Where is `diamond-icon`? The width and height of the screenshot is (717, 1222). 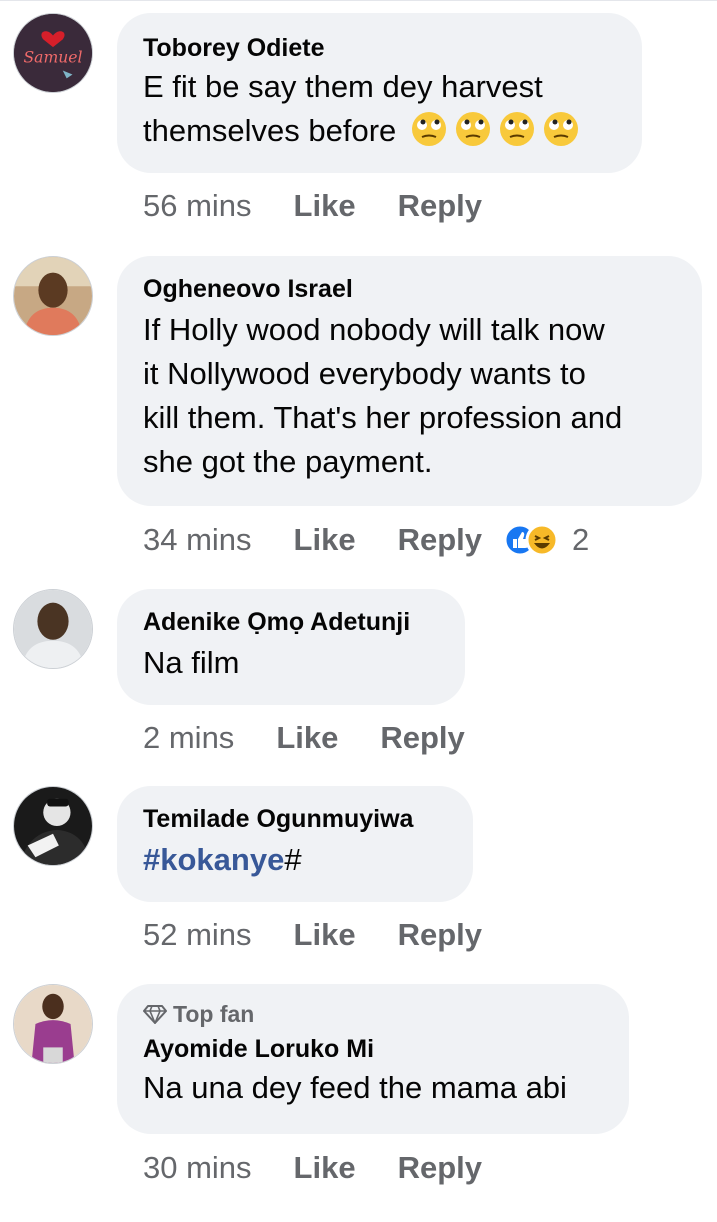
diamond-icon is located at coordinates (155, 1014).